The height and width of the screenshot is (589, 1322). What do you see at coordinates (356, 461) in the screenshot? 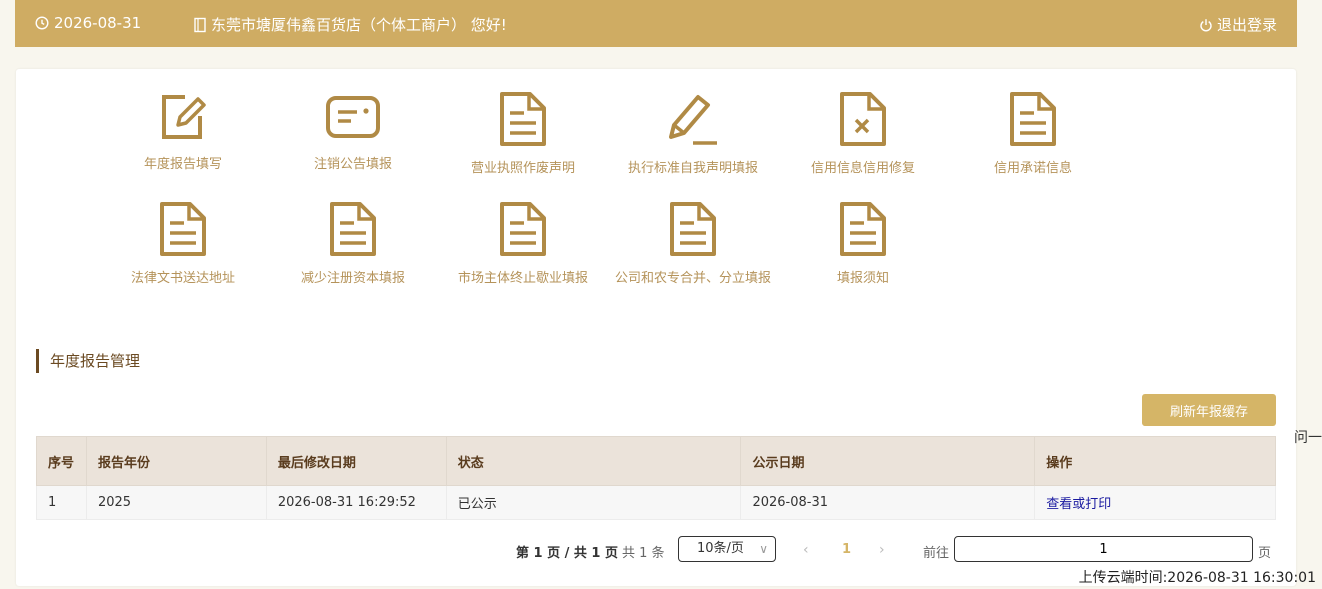
I see `header-modified: 最后修改日期` at bounding box center [356, 461].